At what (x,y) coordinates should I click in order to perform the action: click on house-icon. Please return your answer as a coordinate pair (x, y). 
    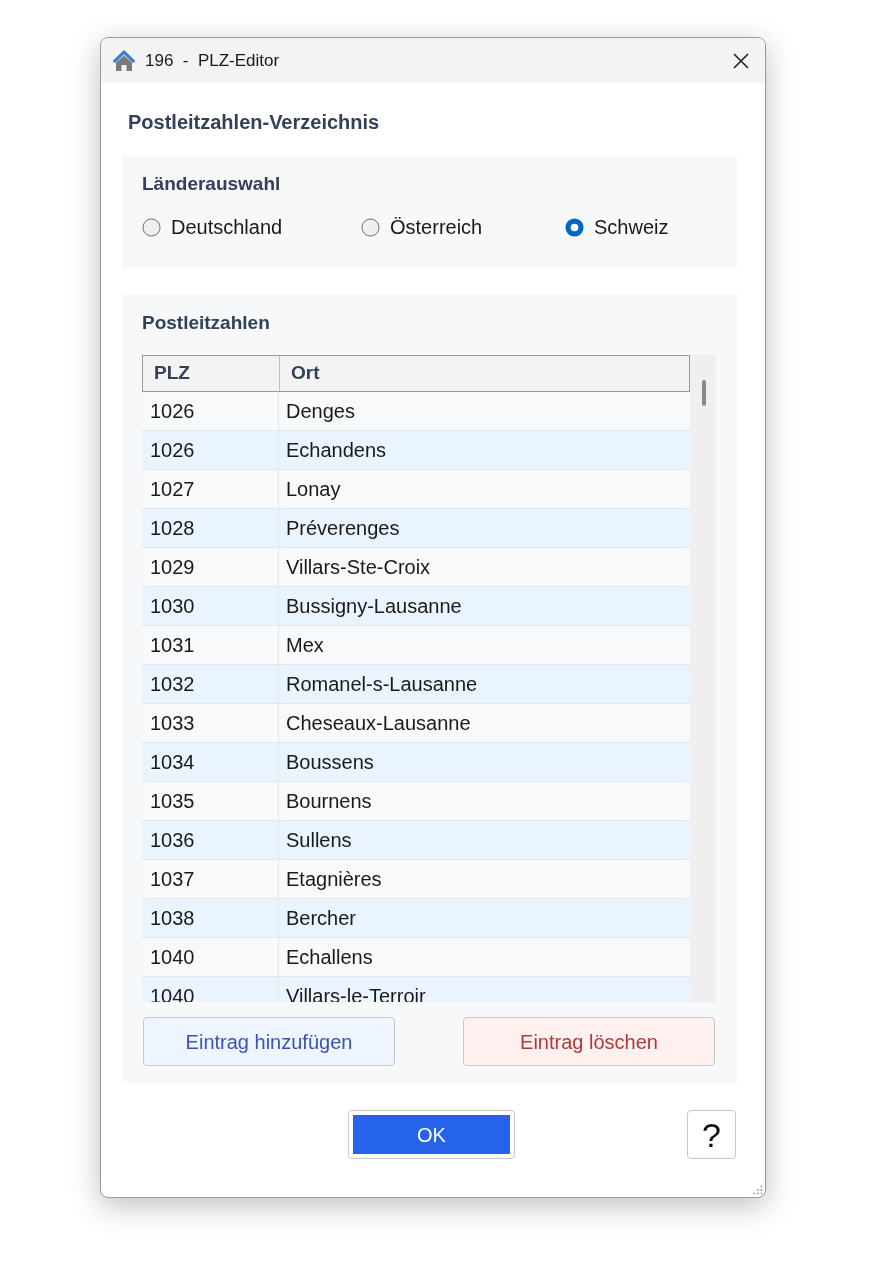
    Looking at the image, I should click on (124, 60).